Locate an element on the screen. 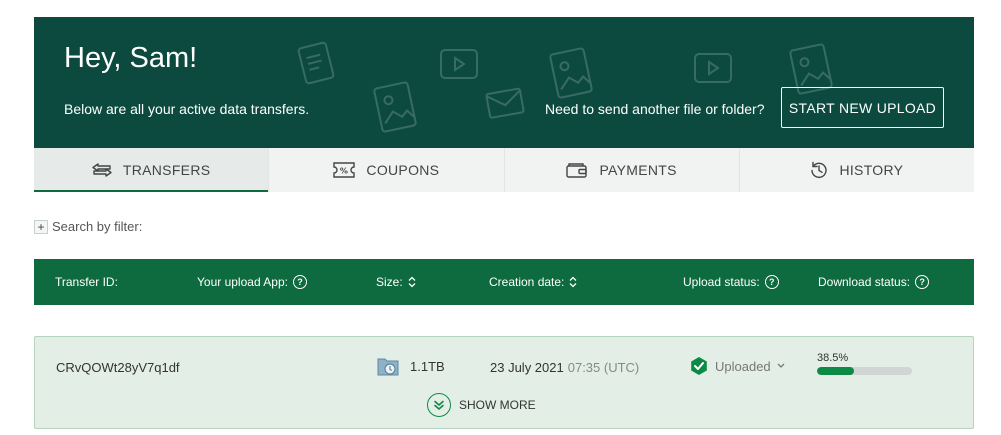 The image size is (1001, 435). coupon-icon: % is located at coordinates (344, 170).